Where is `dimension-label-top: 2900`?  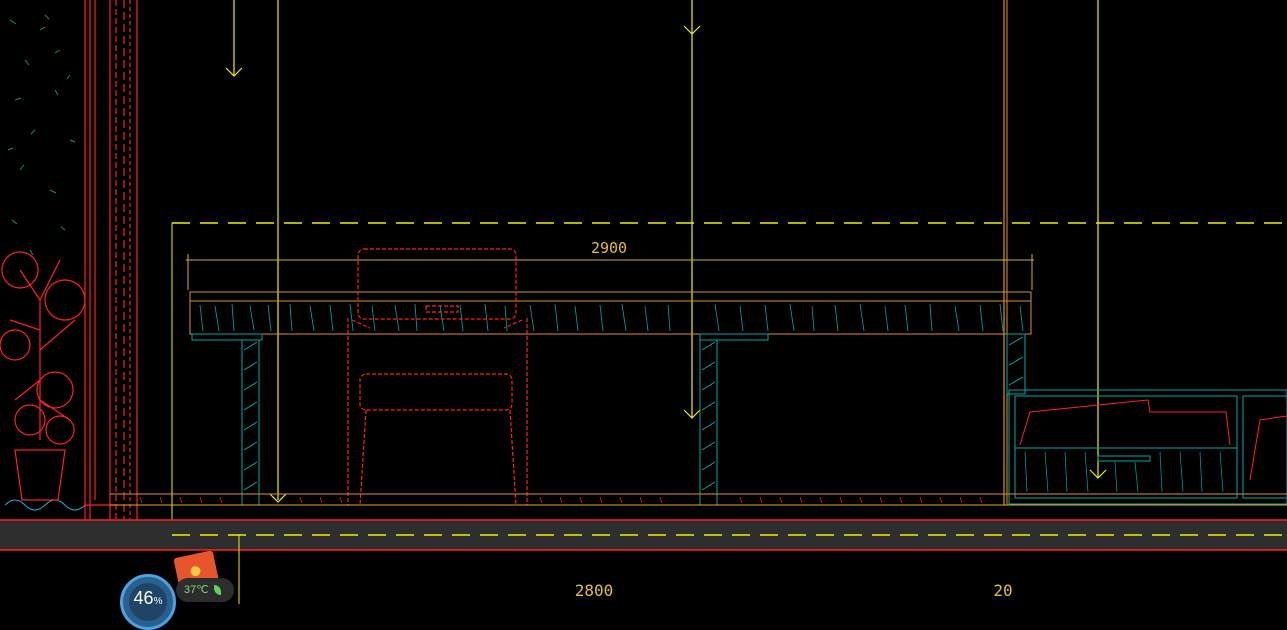
dimension-label-top: 2900 is located at coordinates (609, 248).